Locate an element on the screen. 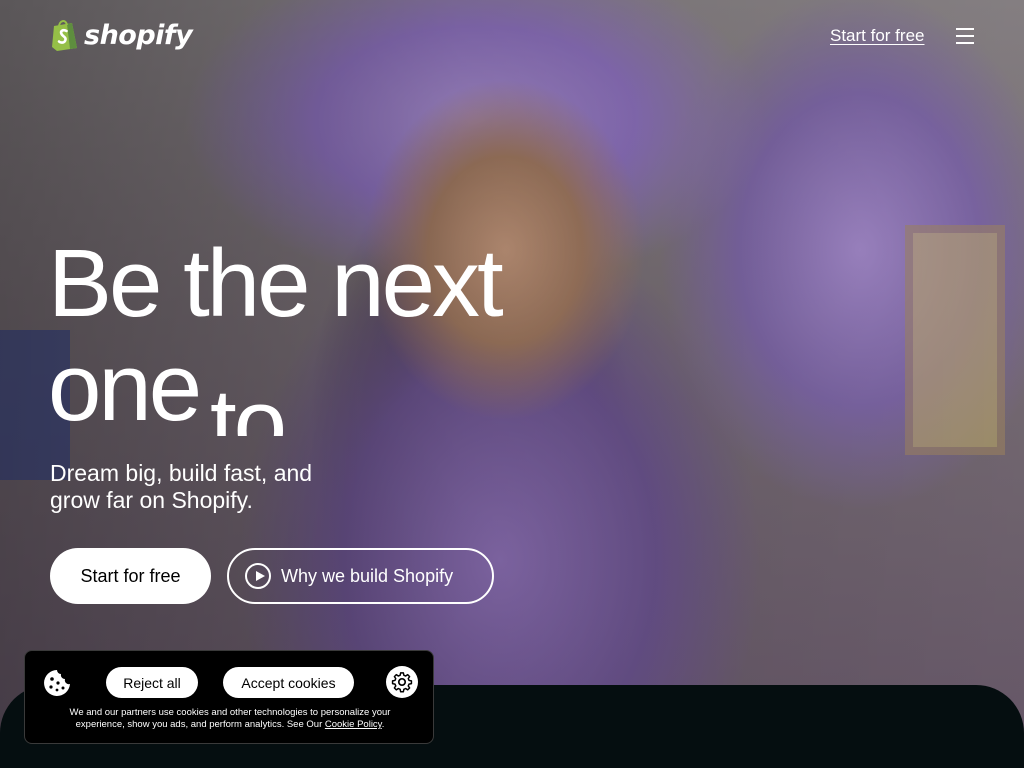 The image size is (1024, 768). header-start-for-free-link: Start for free is located at coordinates (877, 36).